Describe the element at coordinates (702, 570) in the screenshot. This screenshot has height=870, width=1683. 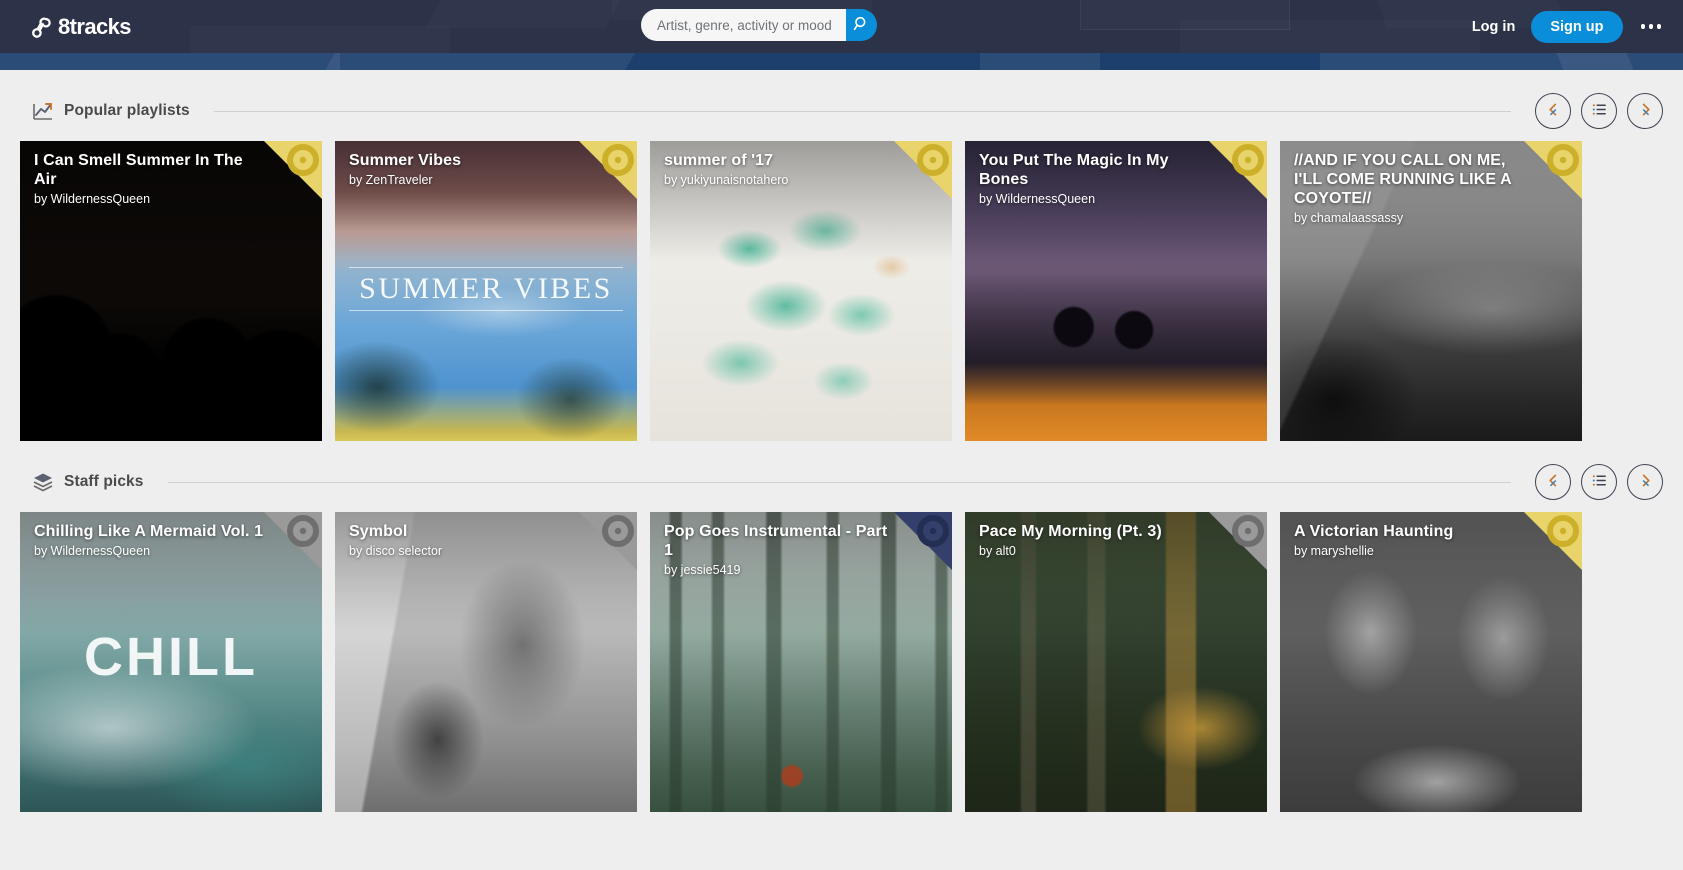
I see `playlist-author: by jessie5419` at that location.